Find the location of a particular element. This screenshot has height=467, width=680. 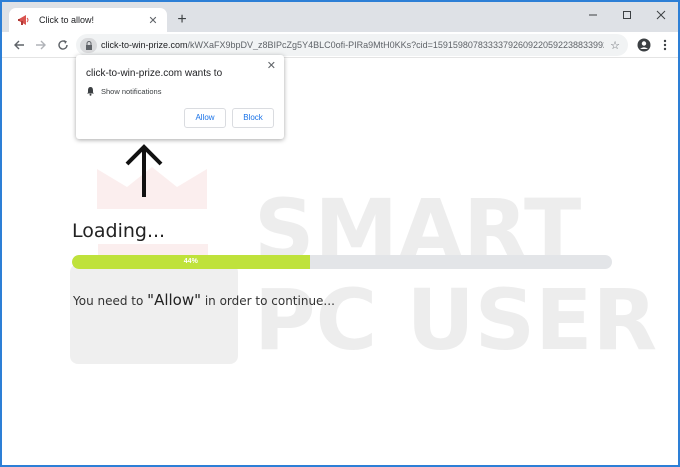

tab-strip: Click to allow! ✕ + is located at coordinates (340, 17).